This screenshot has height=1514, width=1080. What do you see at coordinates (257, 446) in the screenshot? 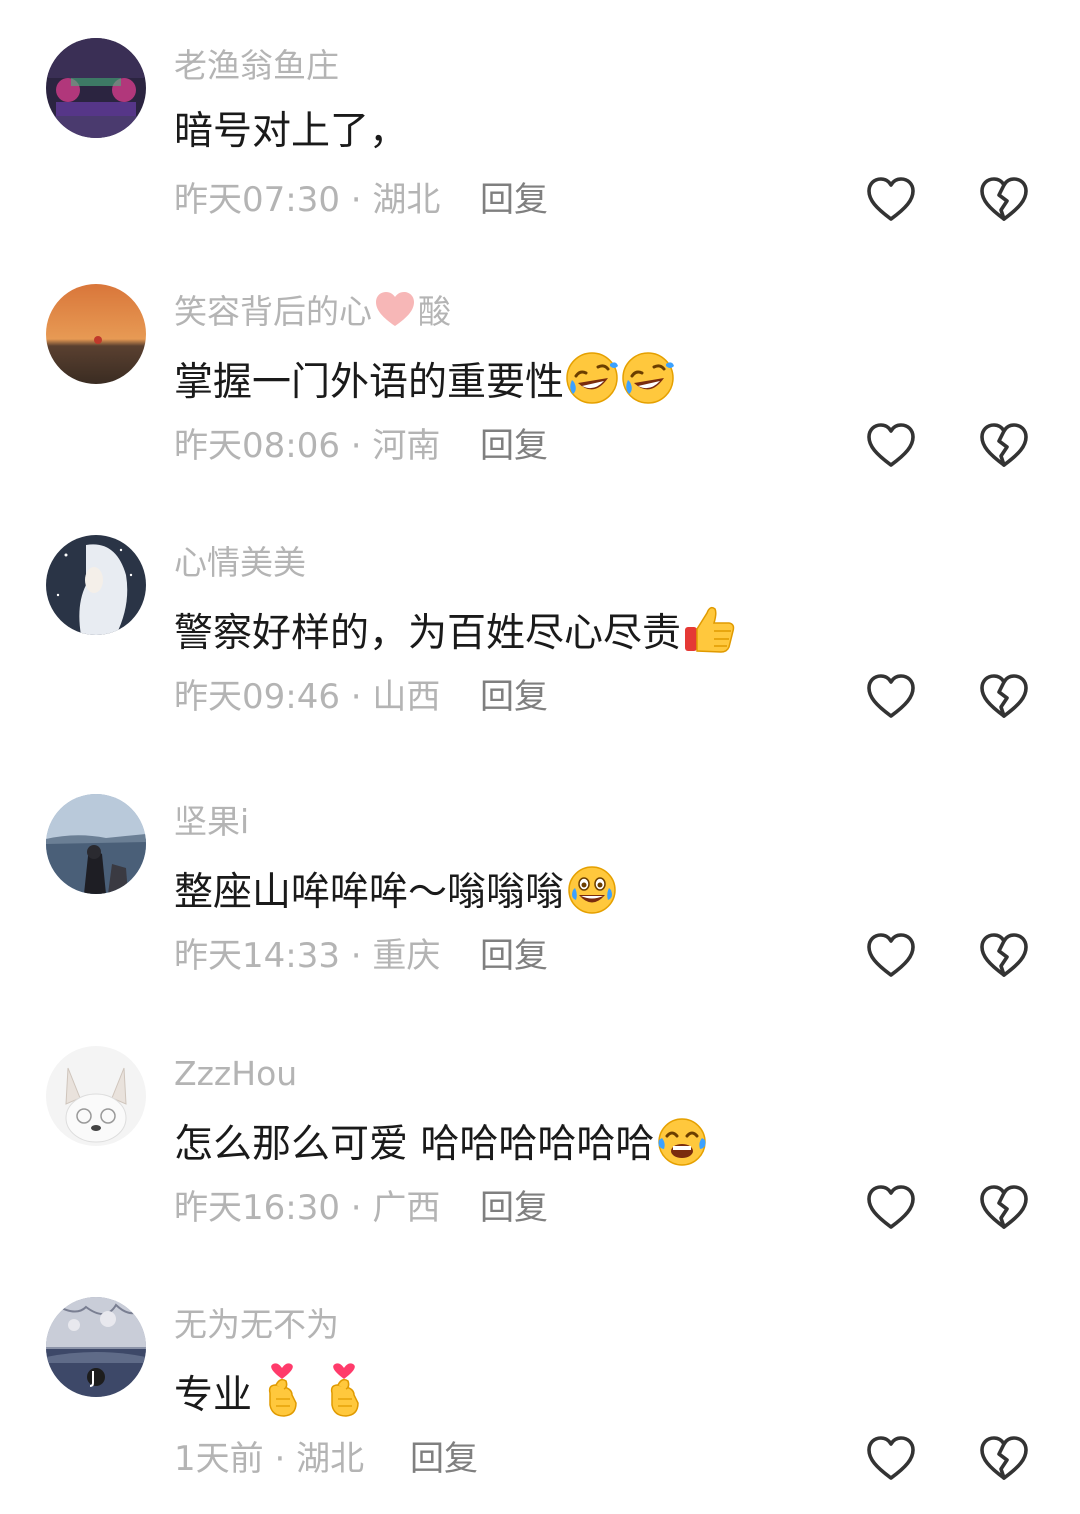
I see `comment-time: 昨天08:06` at bounding box center [257, 446].